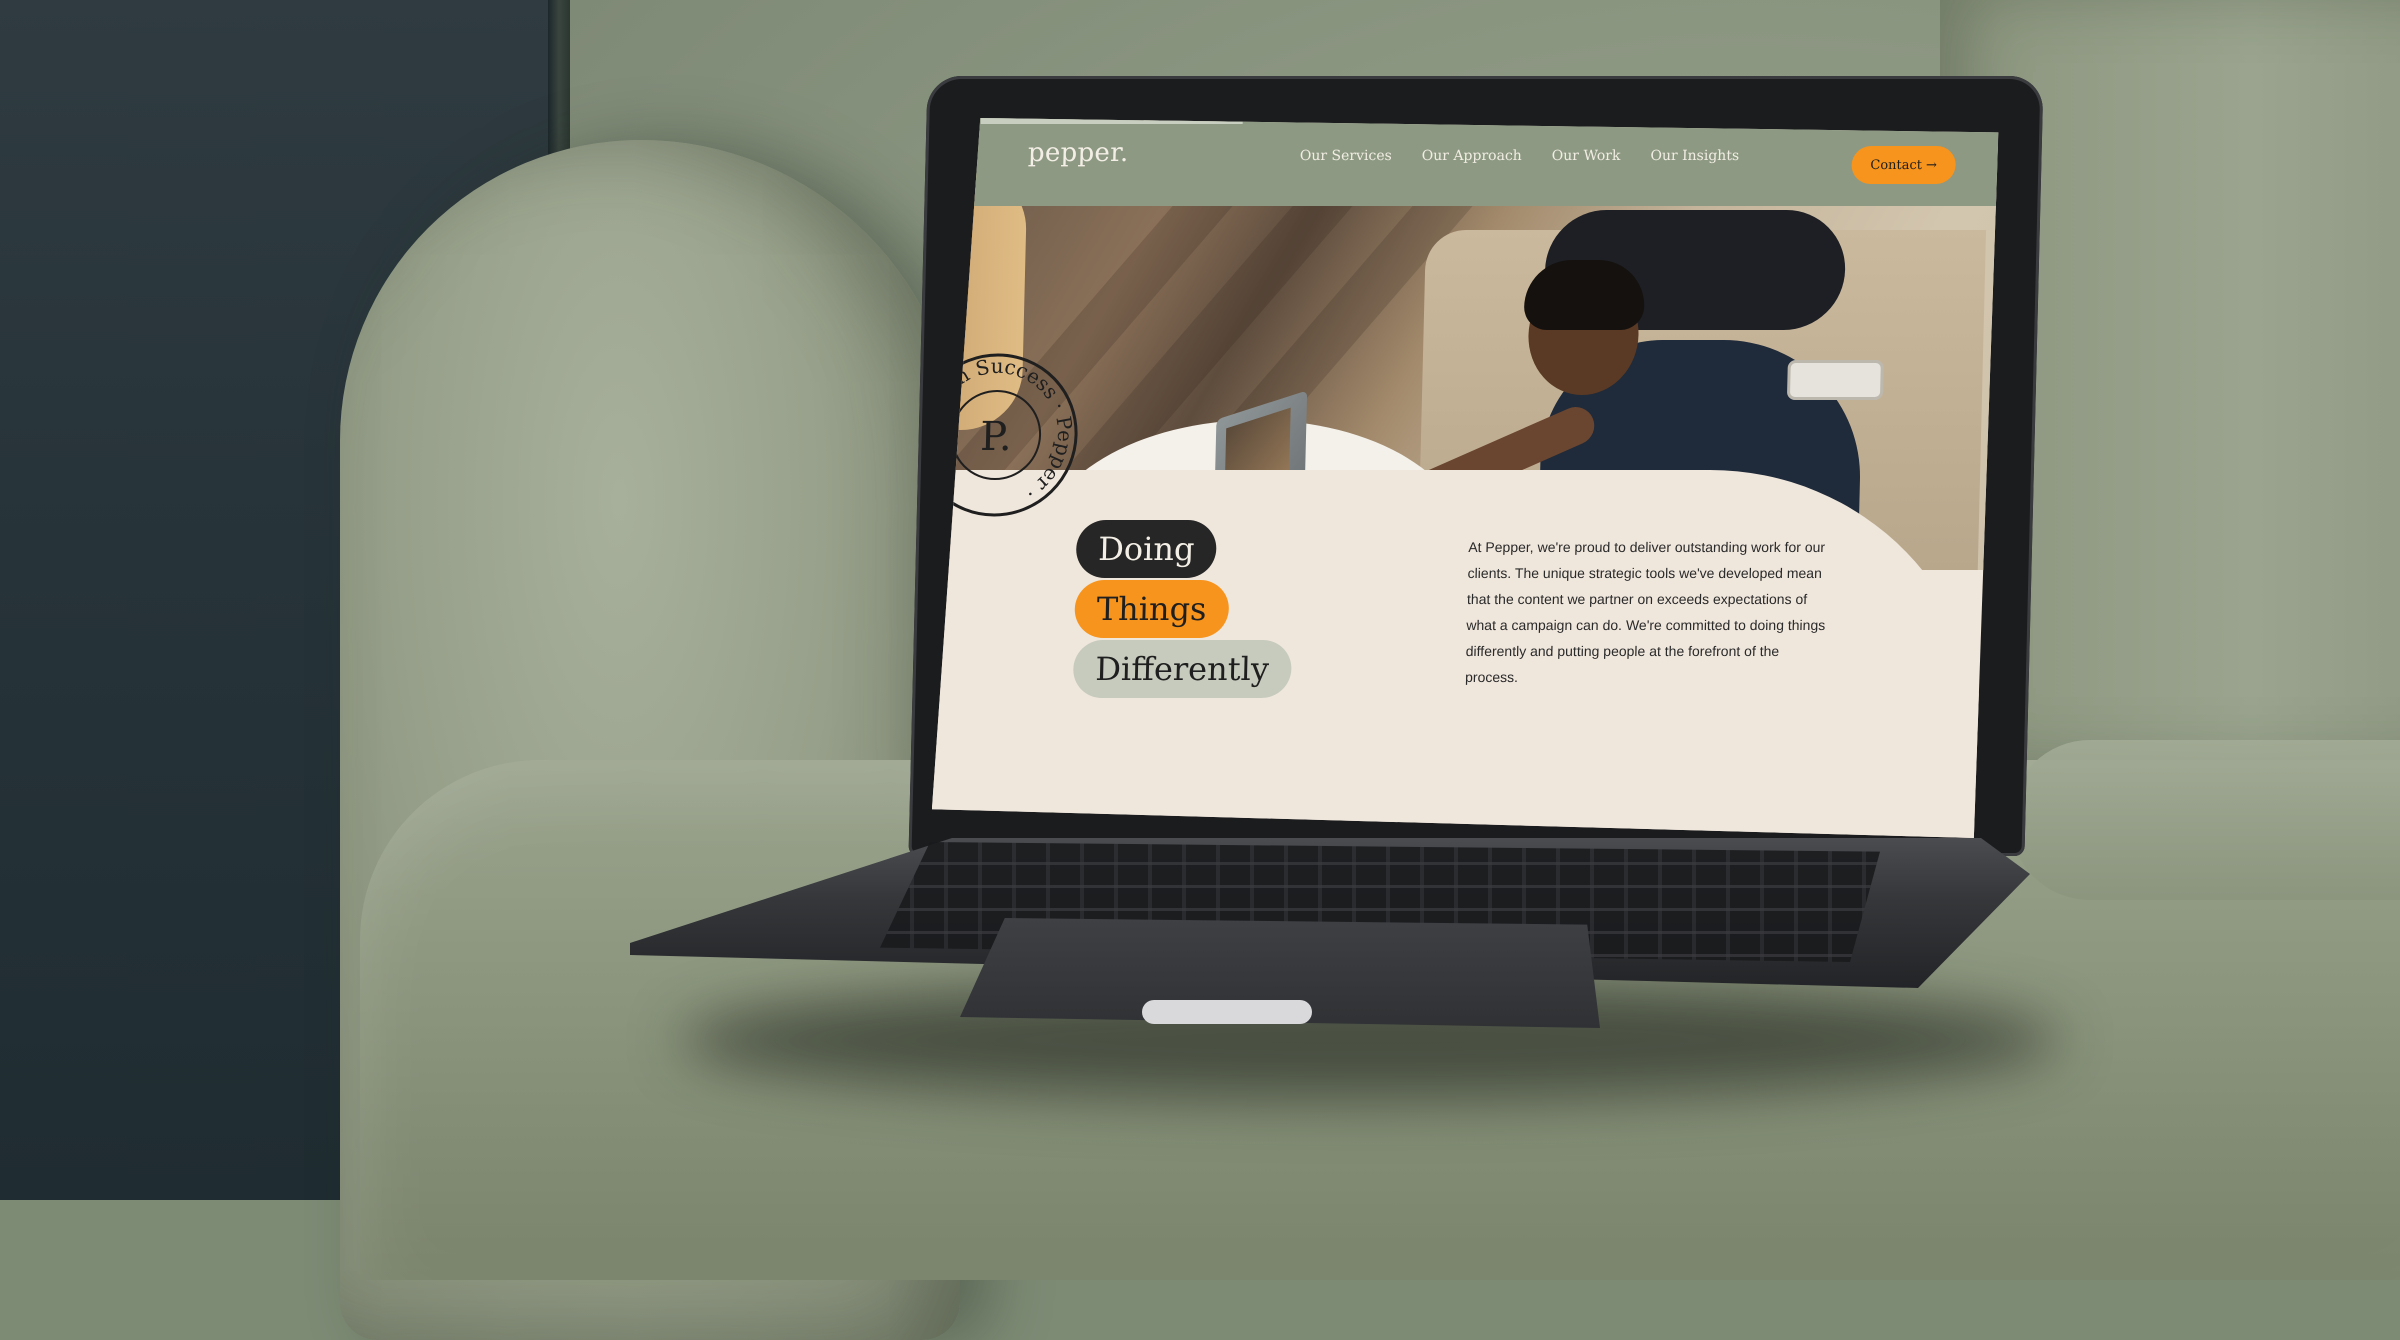 The width and height of the screenshot is (2400, 1340). Describe the element at coordinates (1585, 295) in the screenshot. I see `hero-person-hair` at that location.